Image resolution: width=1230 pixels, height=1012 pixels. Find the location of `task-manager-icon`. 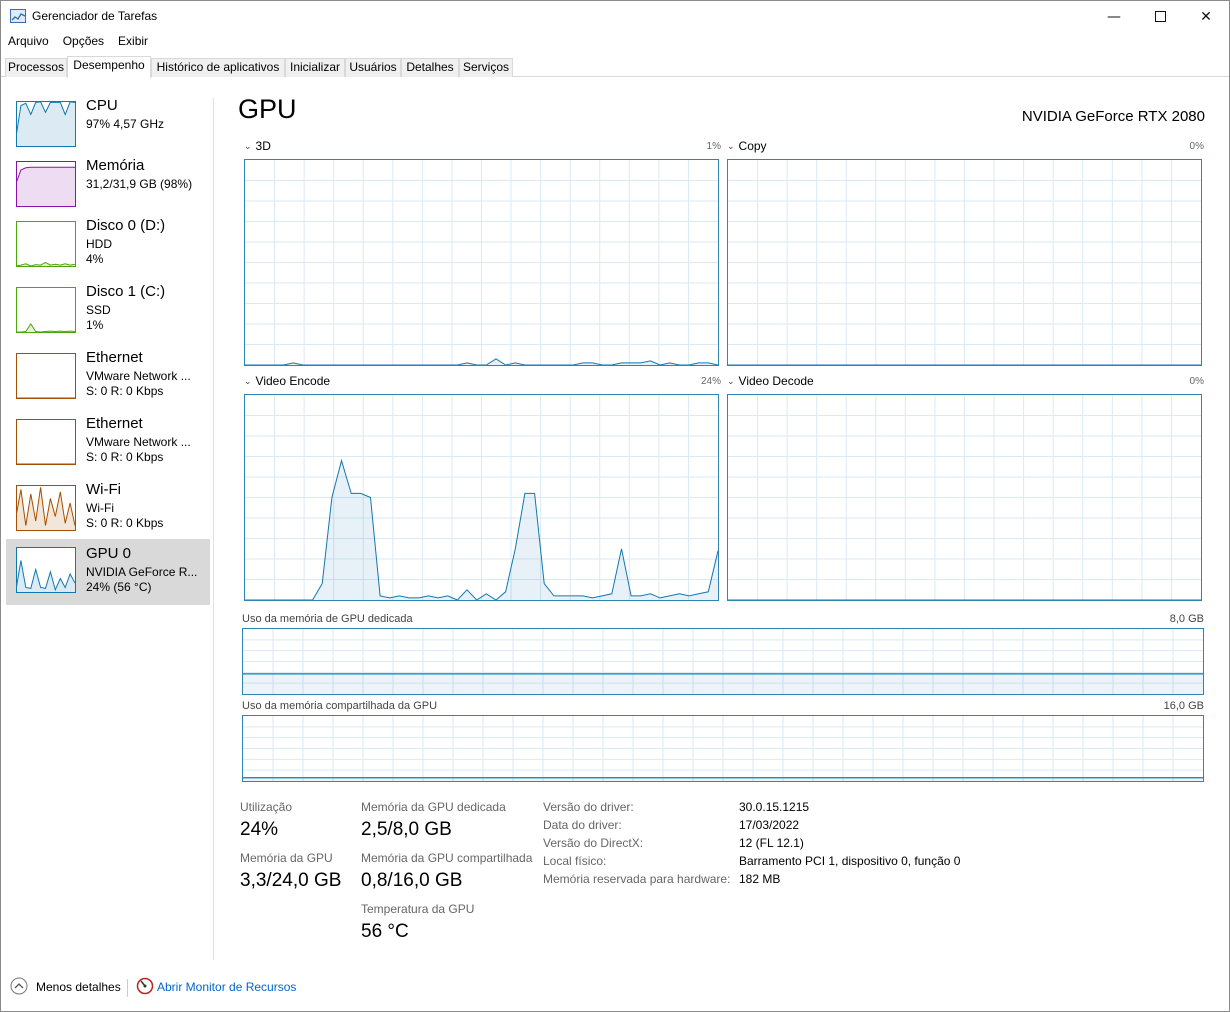

task-manager-icon is located at coordinates (18, 16).